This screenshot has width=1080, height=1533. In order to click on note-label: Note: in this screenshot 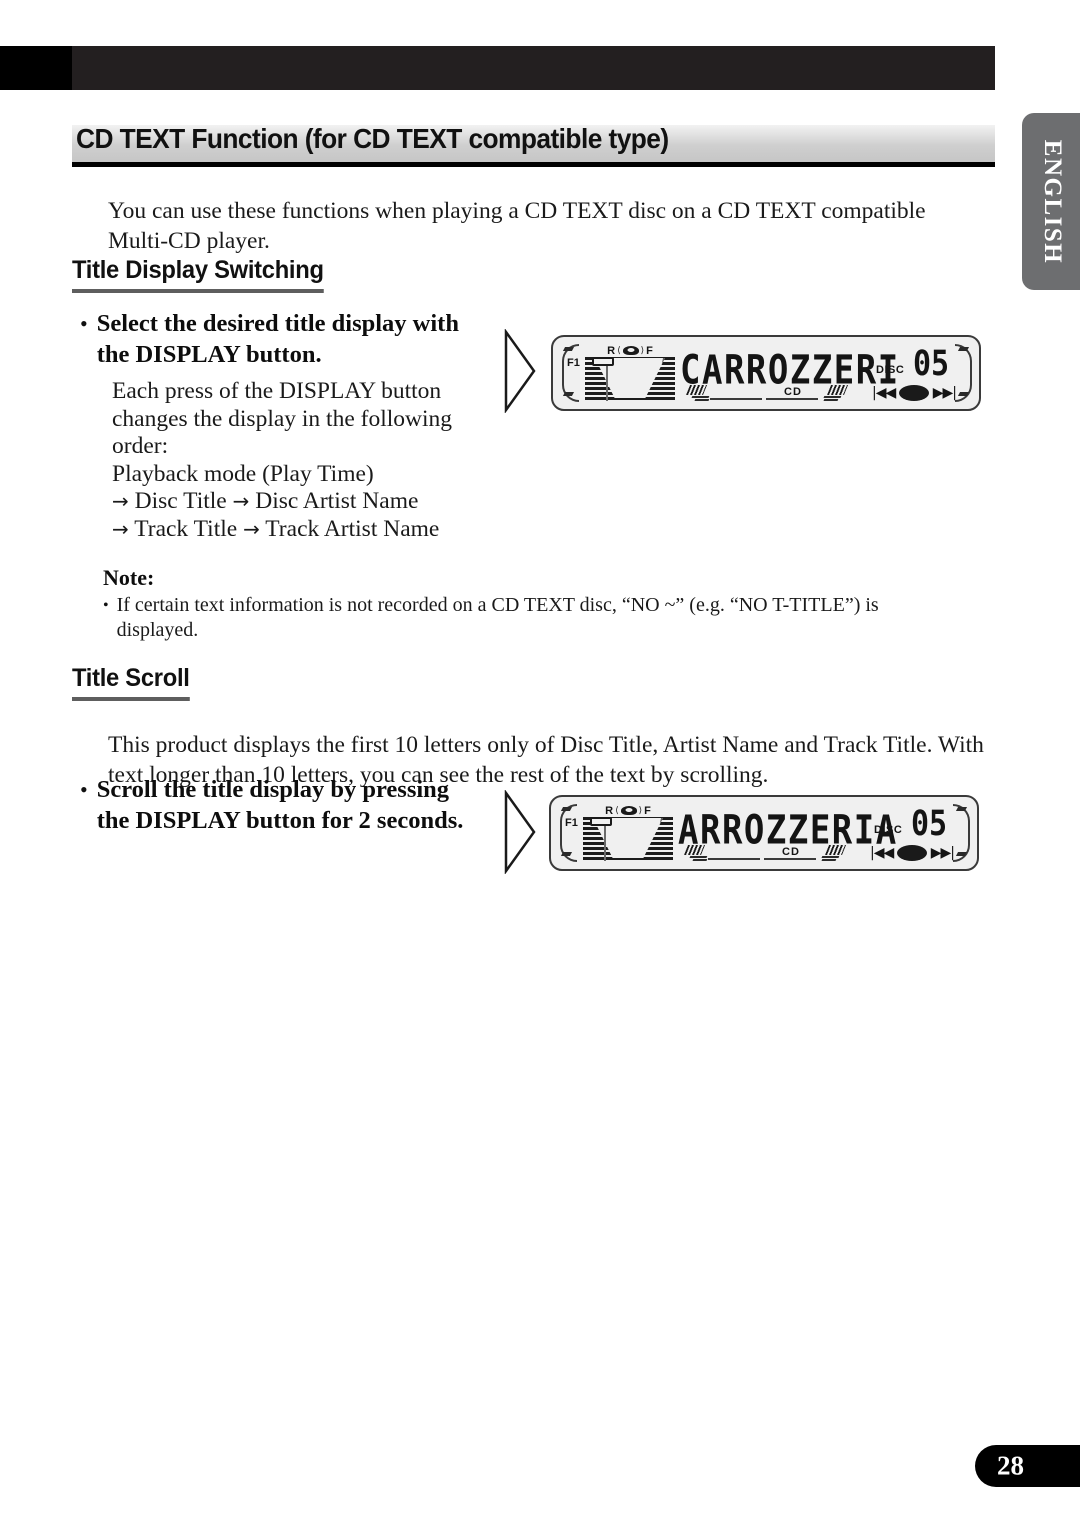, I will do `click(129, 577)`.